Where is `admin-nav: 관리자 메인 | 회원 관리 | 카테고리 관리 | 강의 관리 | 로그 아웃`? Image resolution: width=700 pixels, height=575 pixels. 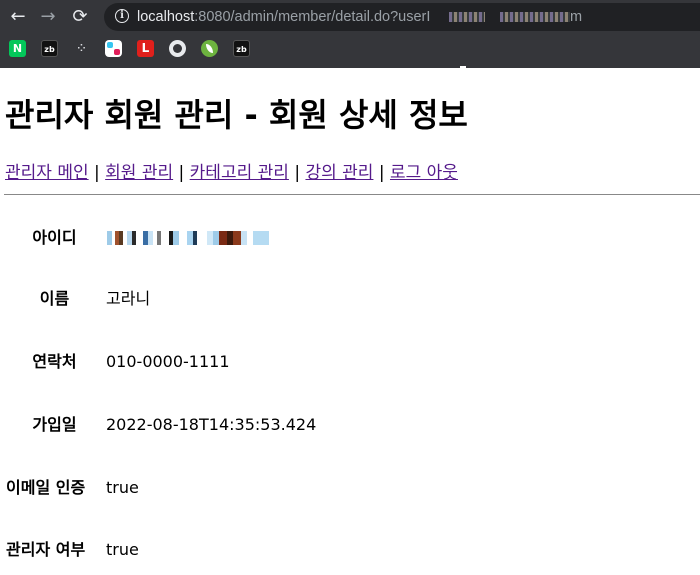 admin-nav: 관리자 메인 | 회원 관리 | 카테고리 관리 | 강의 관리 | 로그 아웃 is located at coordinates (231, 173).